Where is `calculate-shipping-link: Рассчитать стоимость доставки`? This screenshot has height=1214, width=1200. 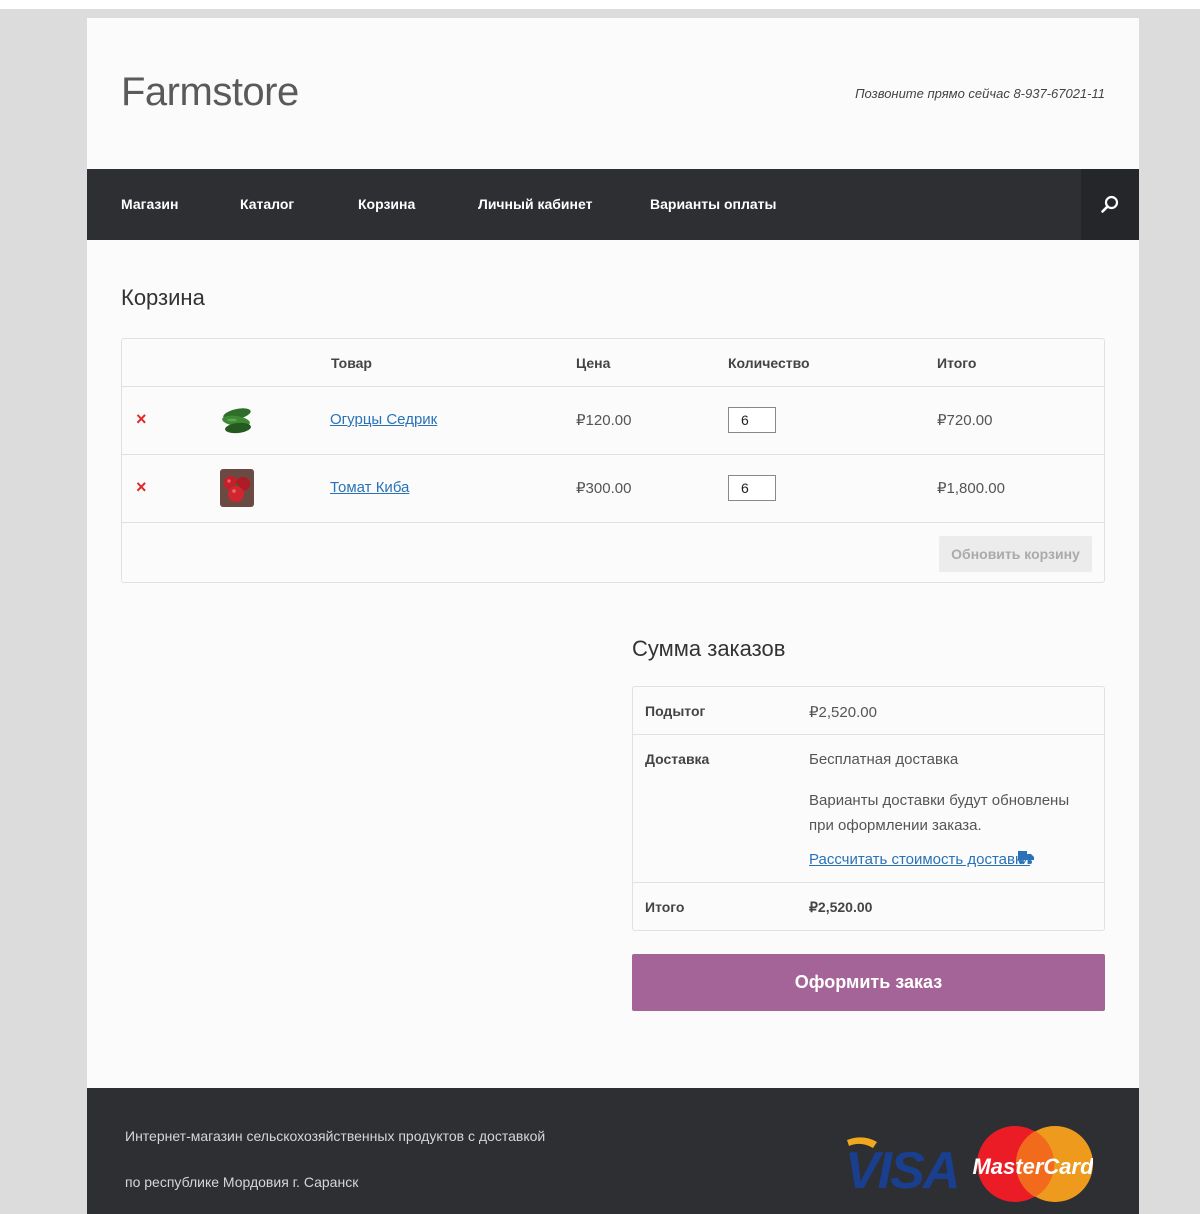
calculate-shipping-link: Рассчитать стоимость доставки is located at coordinates (919, 859).